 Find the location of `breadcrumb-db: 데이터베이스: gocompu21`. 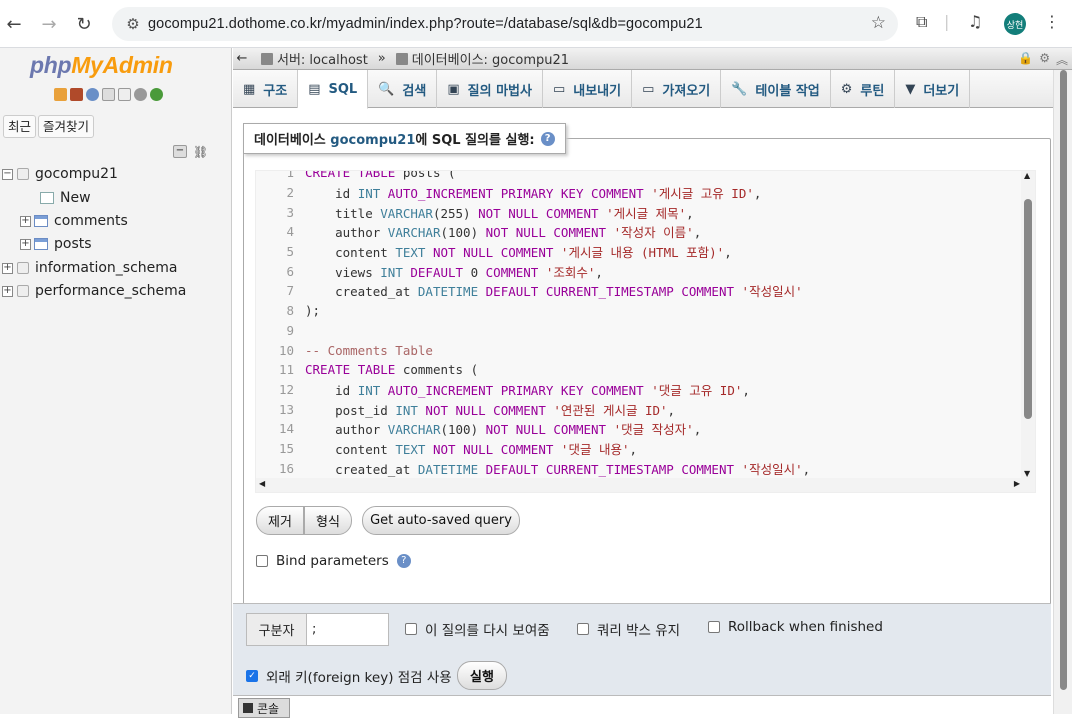

breadcrumb-db: 데이터베이스: gocompu21 is located at coordinates (490, 58).